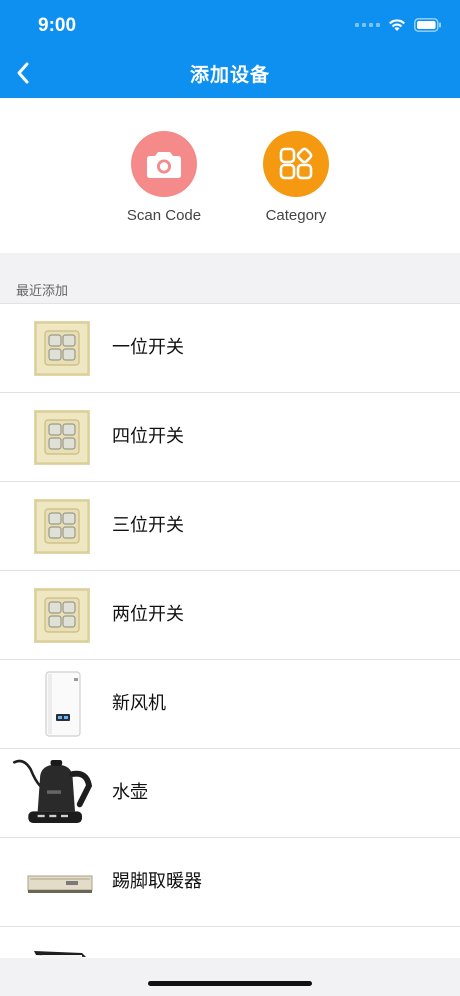  Describe the element at coordinates (427, 25) in the screenshot. I see `battery-icon` at that location.